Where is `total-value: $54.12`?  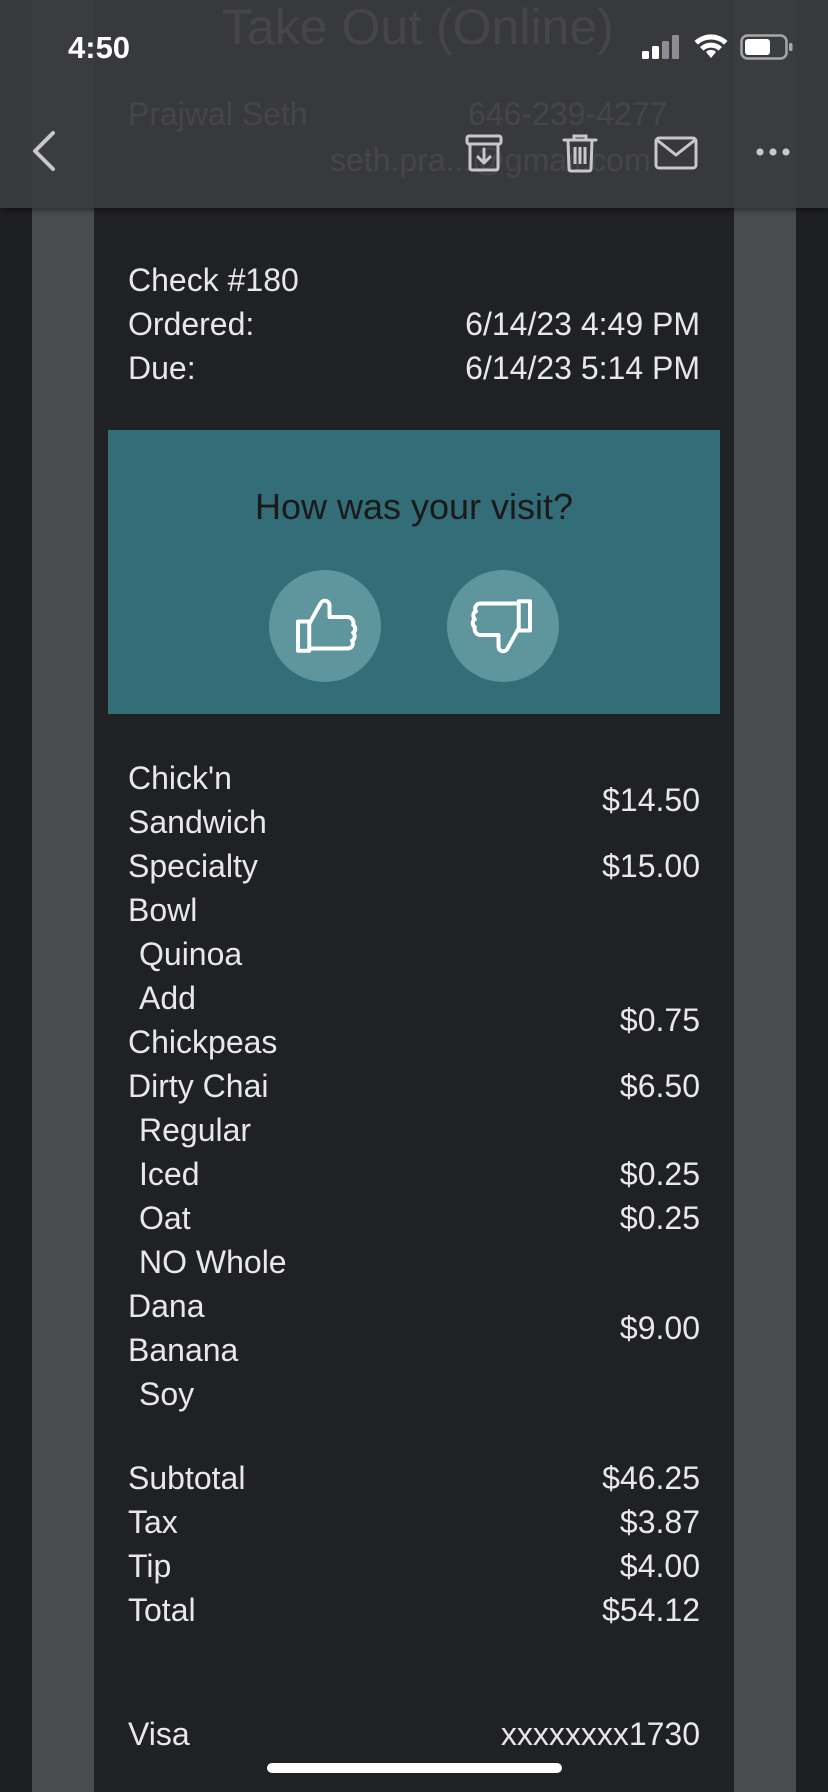 total-value: $54.12 is located at coordinates (651, 1610).